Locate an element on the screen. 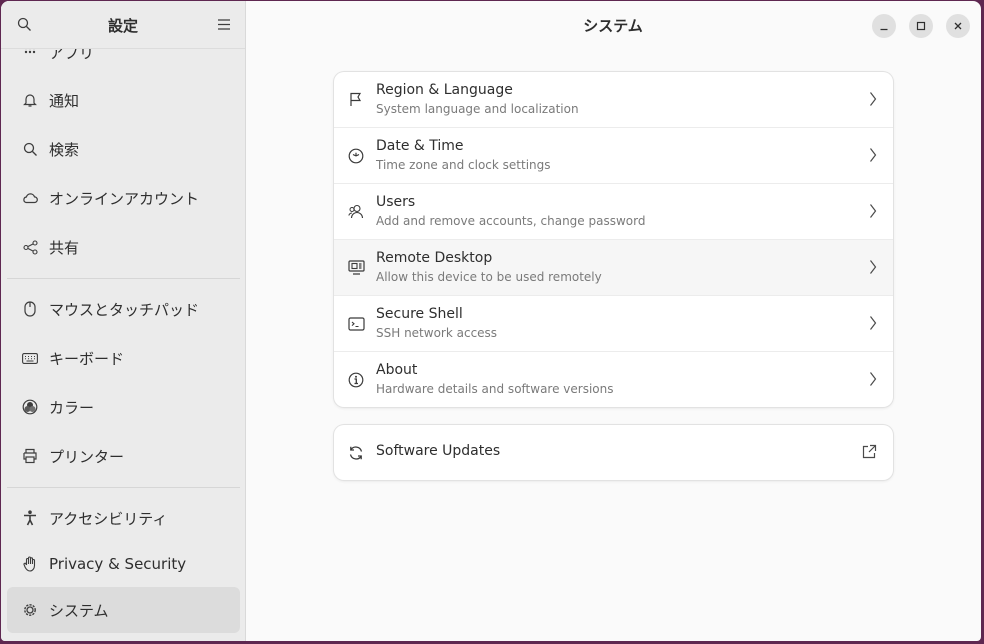 This screenshot has width=984, height=644. row-title: Software Updates is located at coordinates (438, 451).